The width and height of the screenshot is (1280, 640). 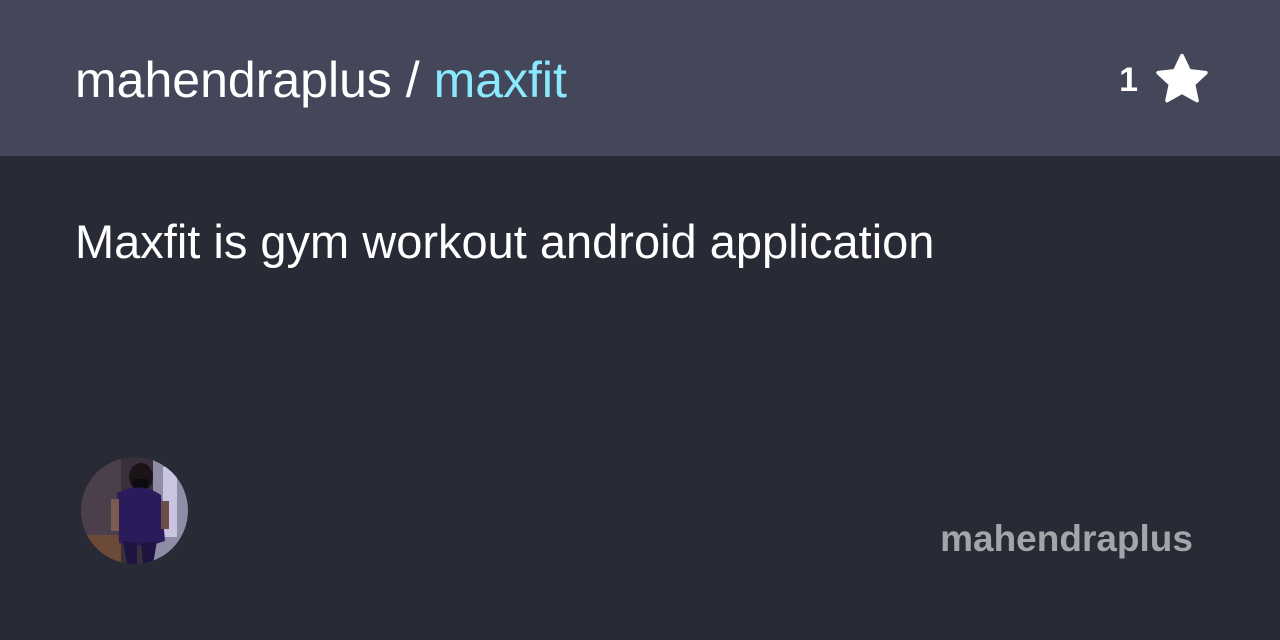 I want to click on avatar, so click(x=134, y=510).